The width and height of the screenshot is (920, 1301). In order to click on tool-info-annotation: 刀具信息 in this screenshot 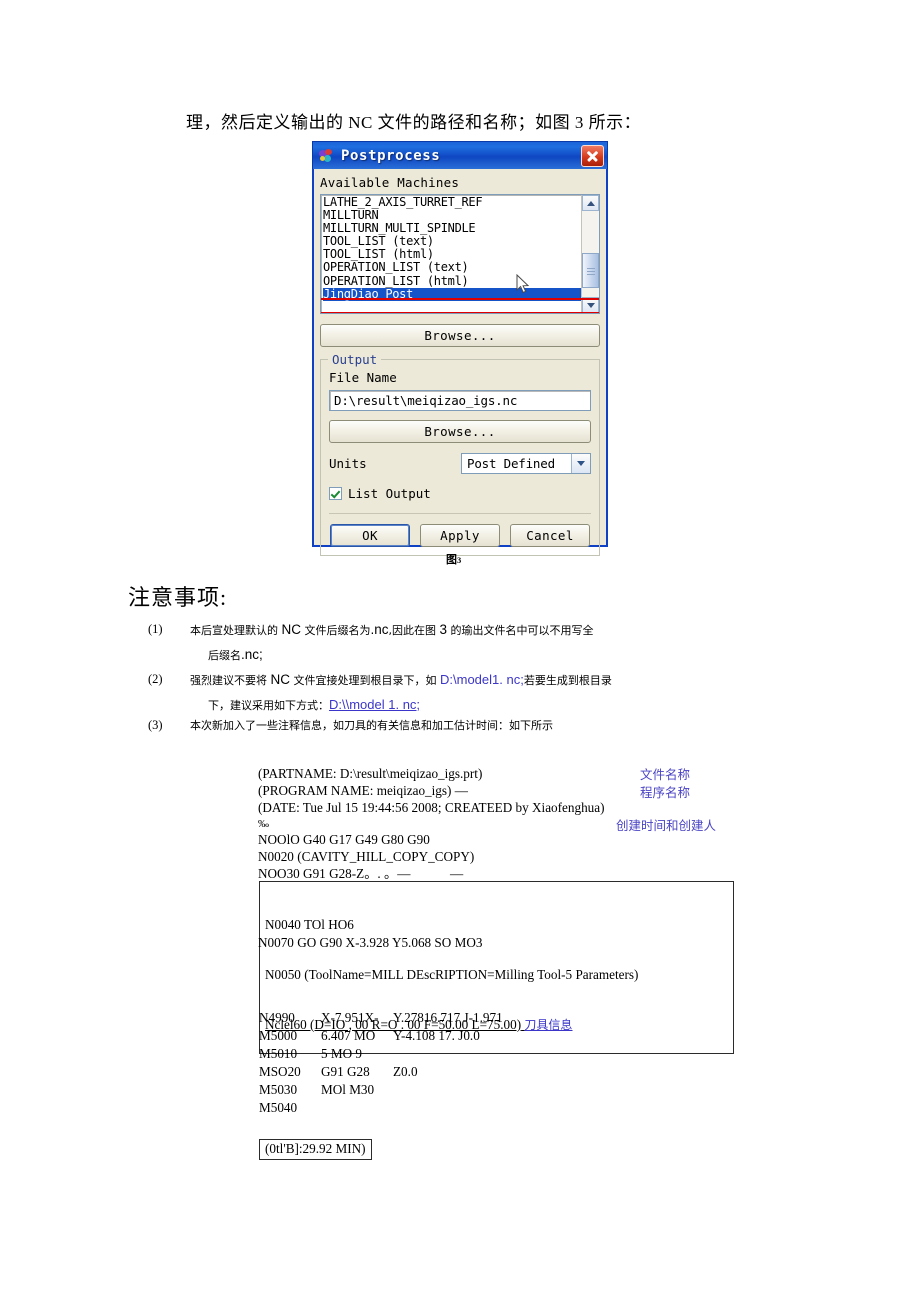, I will do `click(548, 1024)`.